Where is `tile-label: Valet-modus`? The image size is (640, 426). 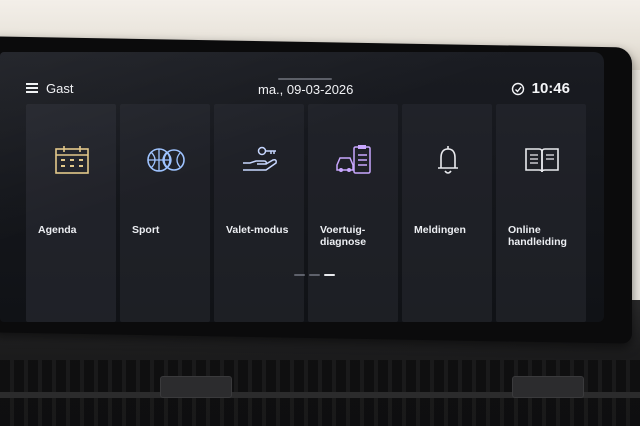 tile-label: Valet-modus is located at coordinates (257, 230).